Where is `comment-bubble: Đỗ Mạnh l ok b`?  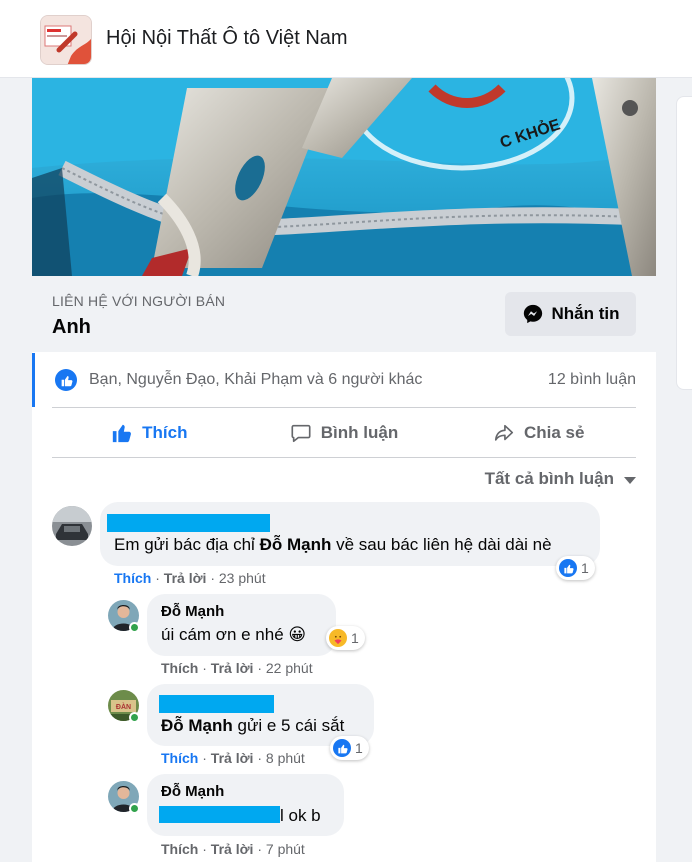 comment-bubble: Đỗ Mạnh l ok b is located at coordinates (245, 805).